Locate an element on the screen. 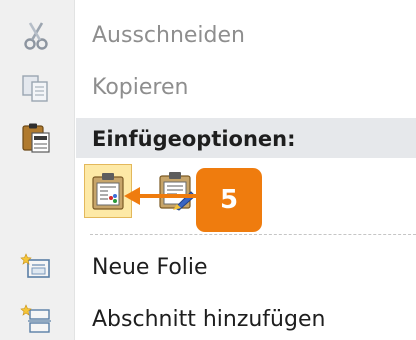 This screenshot has width=416, height=340. menu-item-add-section: Abschnitt hinzufügen is located at coordinates (208, 319).